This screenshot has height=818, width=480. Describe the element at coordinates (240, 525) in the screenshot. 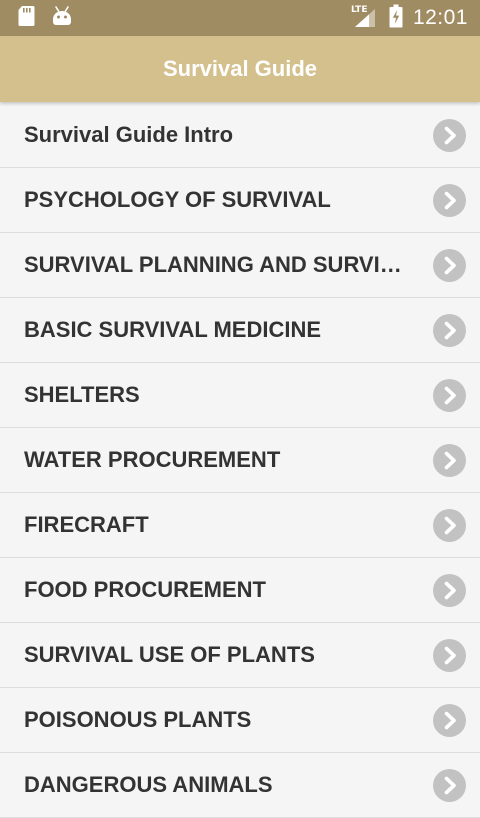

I see `list-item: FIRECRAFT` at that location.